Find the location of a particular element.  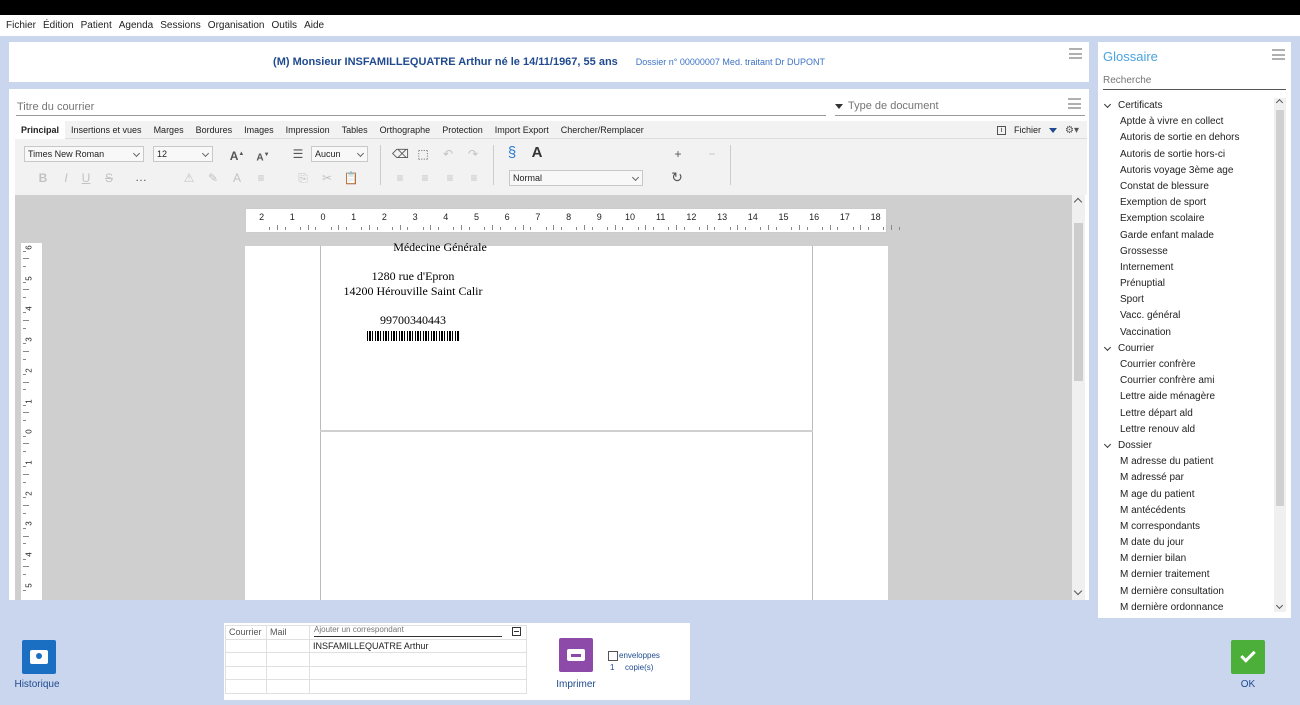

undo-icon: ↶ is located at coordinates (448, 154).